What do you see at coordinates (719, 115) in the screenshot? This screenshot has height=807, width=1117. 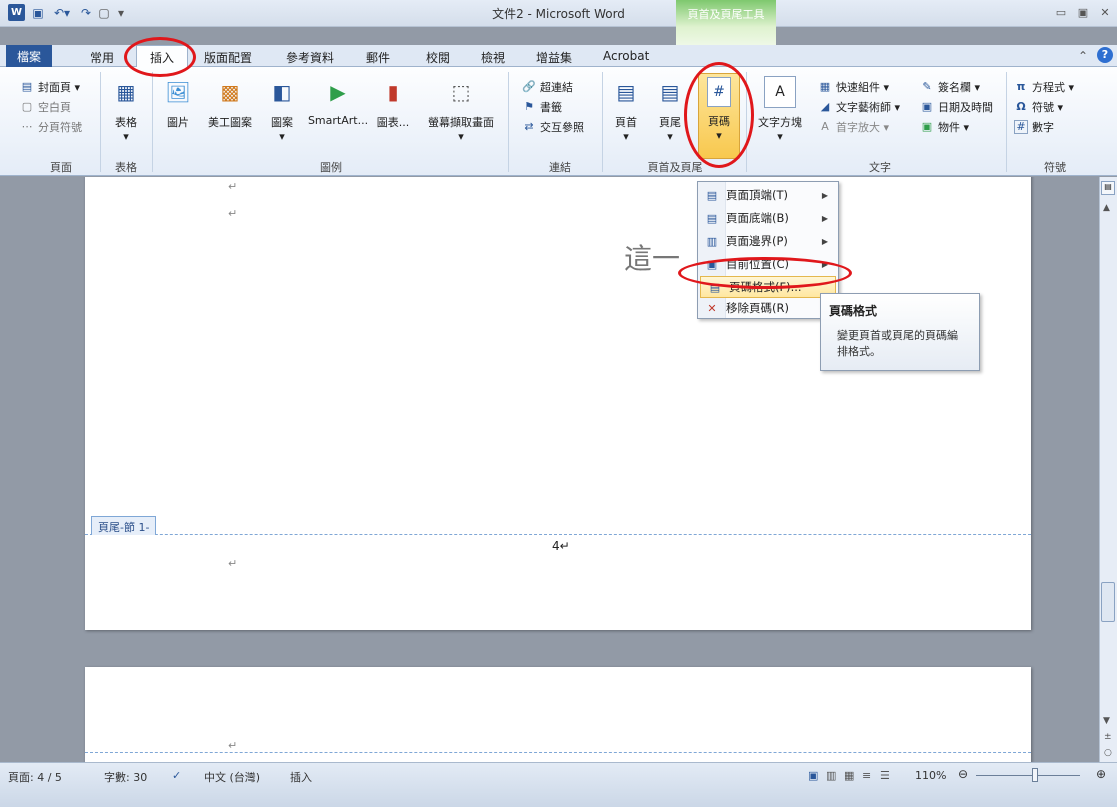 I see `annotation-circle-page-number` at bounding box center [719, 115].